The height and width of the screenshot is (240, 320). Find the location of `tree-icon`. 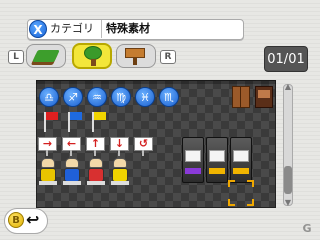

tree-icon is located at coordinates (93, 53).